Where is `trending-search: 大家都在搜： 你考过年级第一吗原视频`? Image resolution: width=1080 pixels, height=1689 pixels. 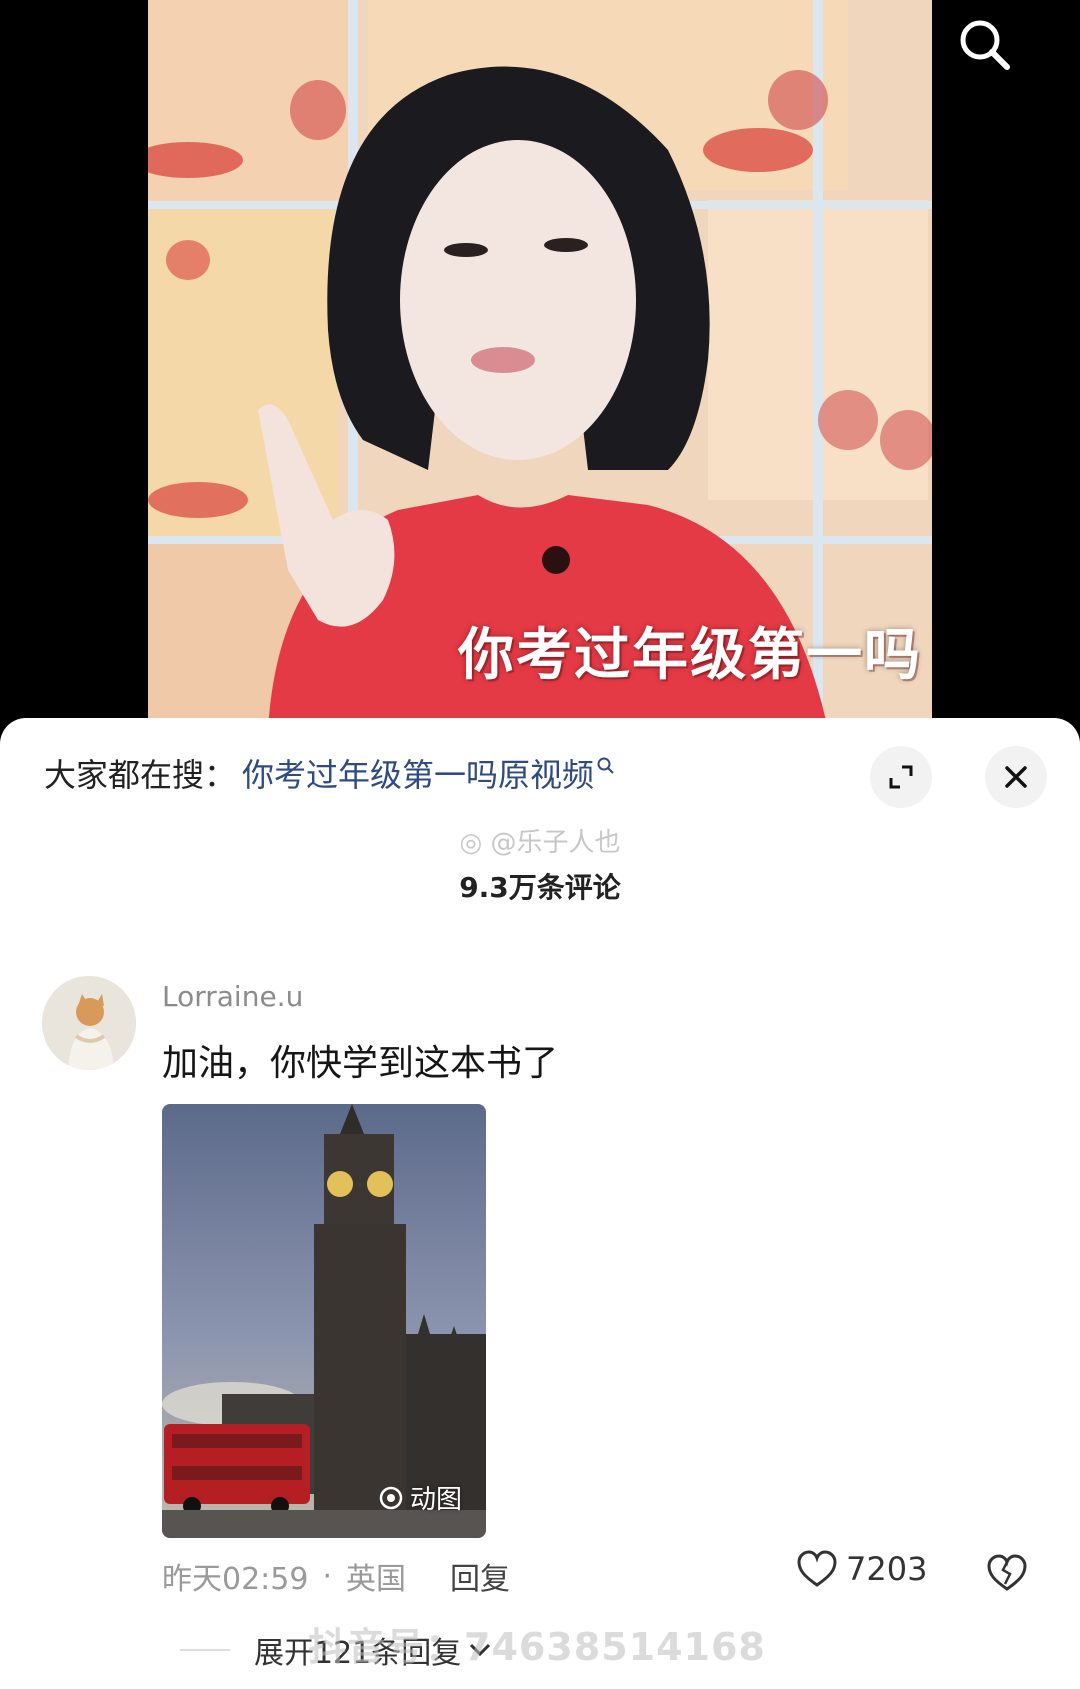
trending-search: 大家都在搜： 你考过年级第一吗原视频 is located at coordinates (330, 773).